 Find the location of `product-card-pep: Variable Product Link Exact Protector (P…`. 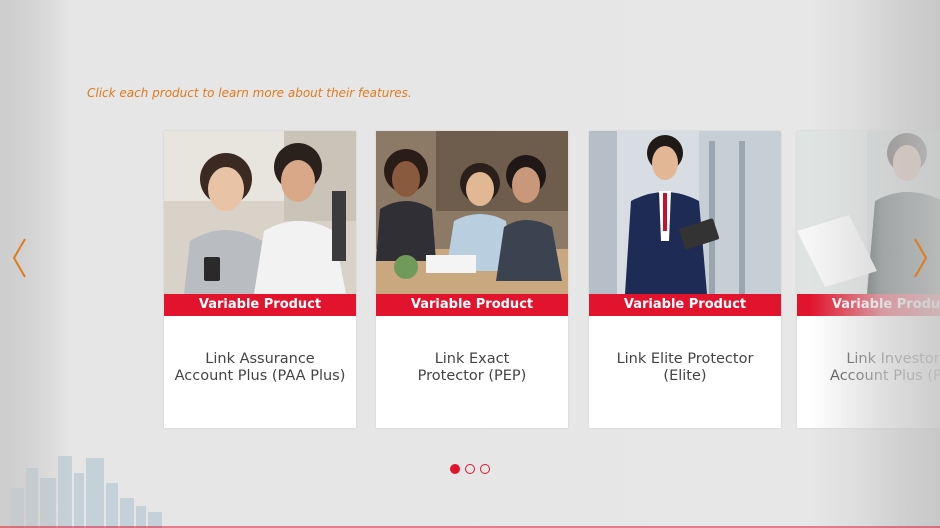

product-card-pep: Variable Product Link Exact Protector (P… is located at coordinates (472, 279).